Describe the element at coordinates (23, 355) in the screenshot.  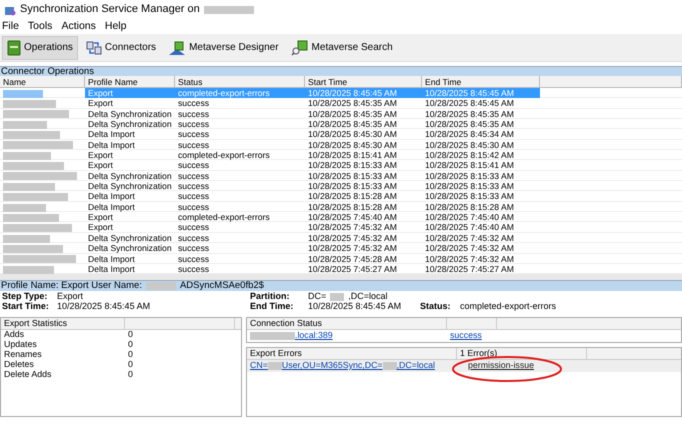
I see `stat-label: Renames` at that location.